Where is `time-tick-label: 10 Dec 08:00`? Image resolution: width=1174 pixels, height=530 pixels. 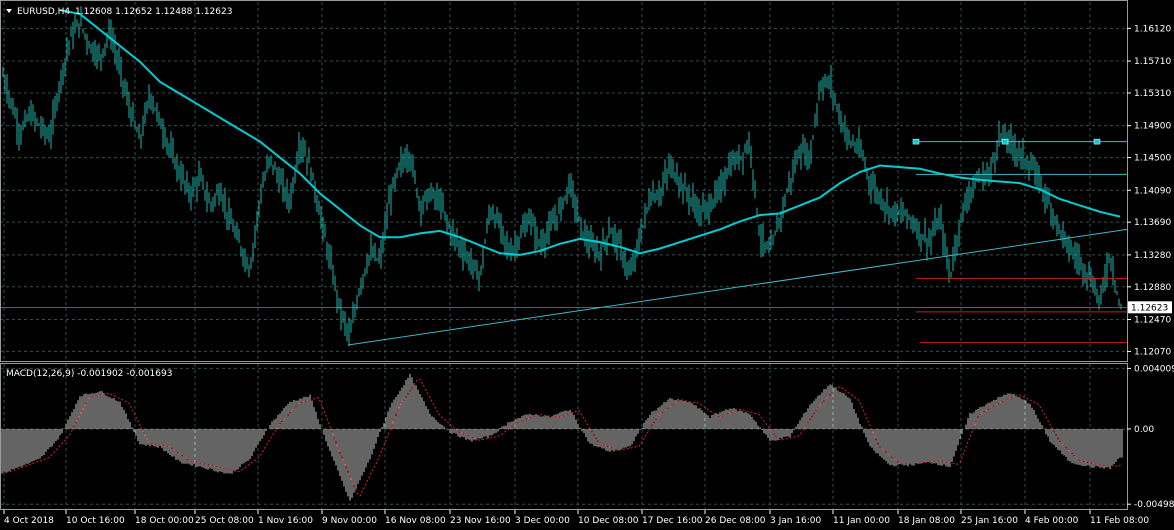
time-tick-label: 10 Dec 08:00 is located at coordinates (608, 521).